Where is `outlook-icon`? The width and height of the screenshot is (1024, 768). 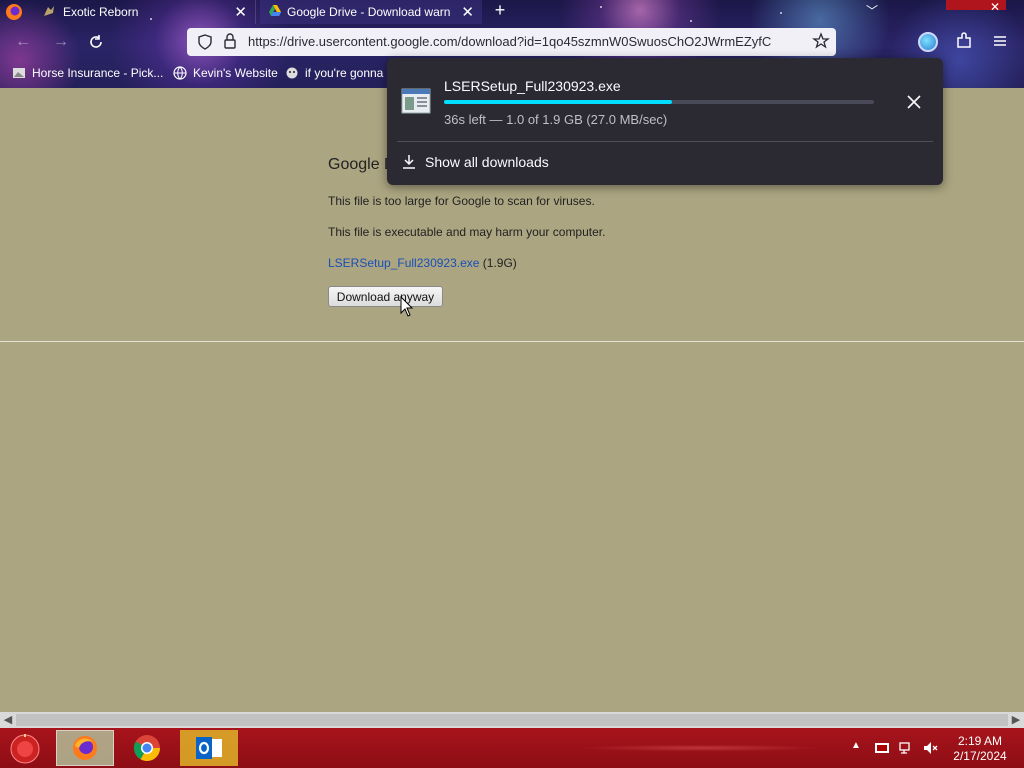
outlook-icon is located at coordinates (209, 748).